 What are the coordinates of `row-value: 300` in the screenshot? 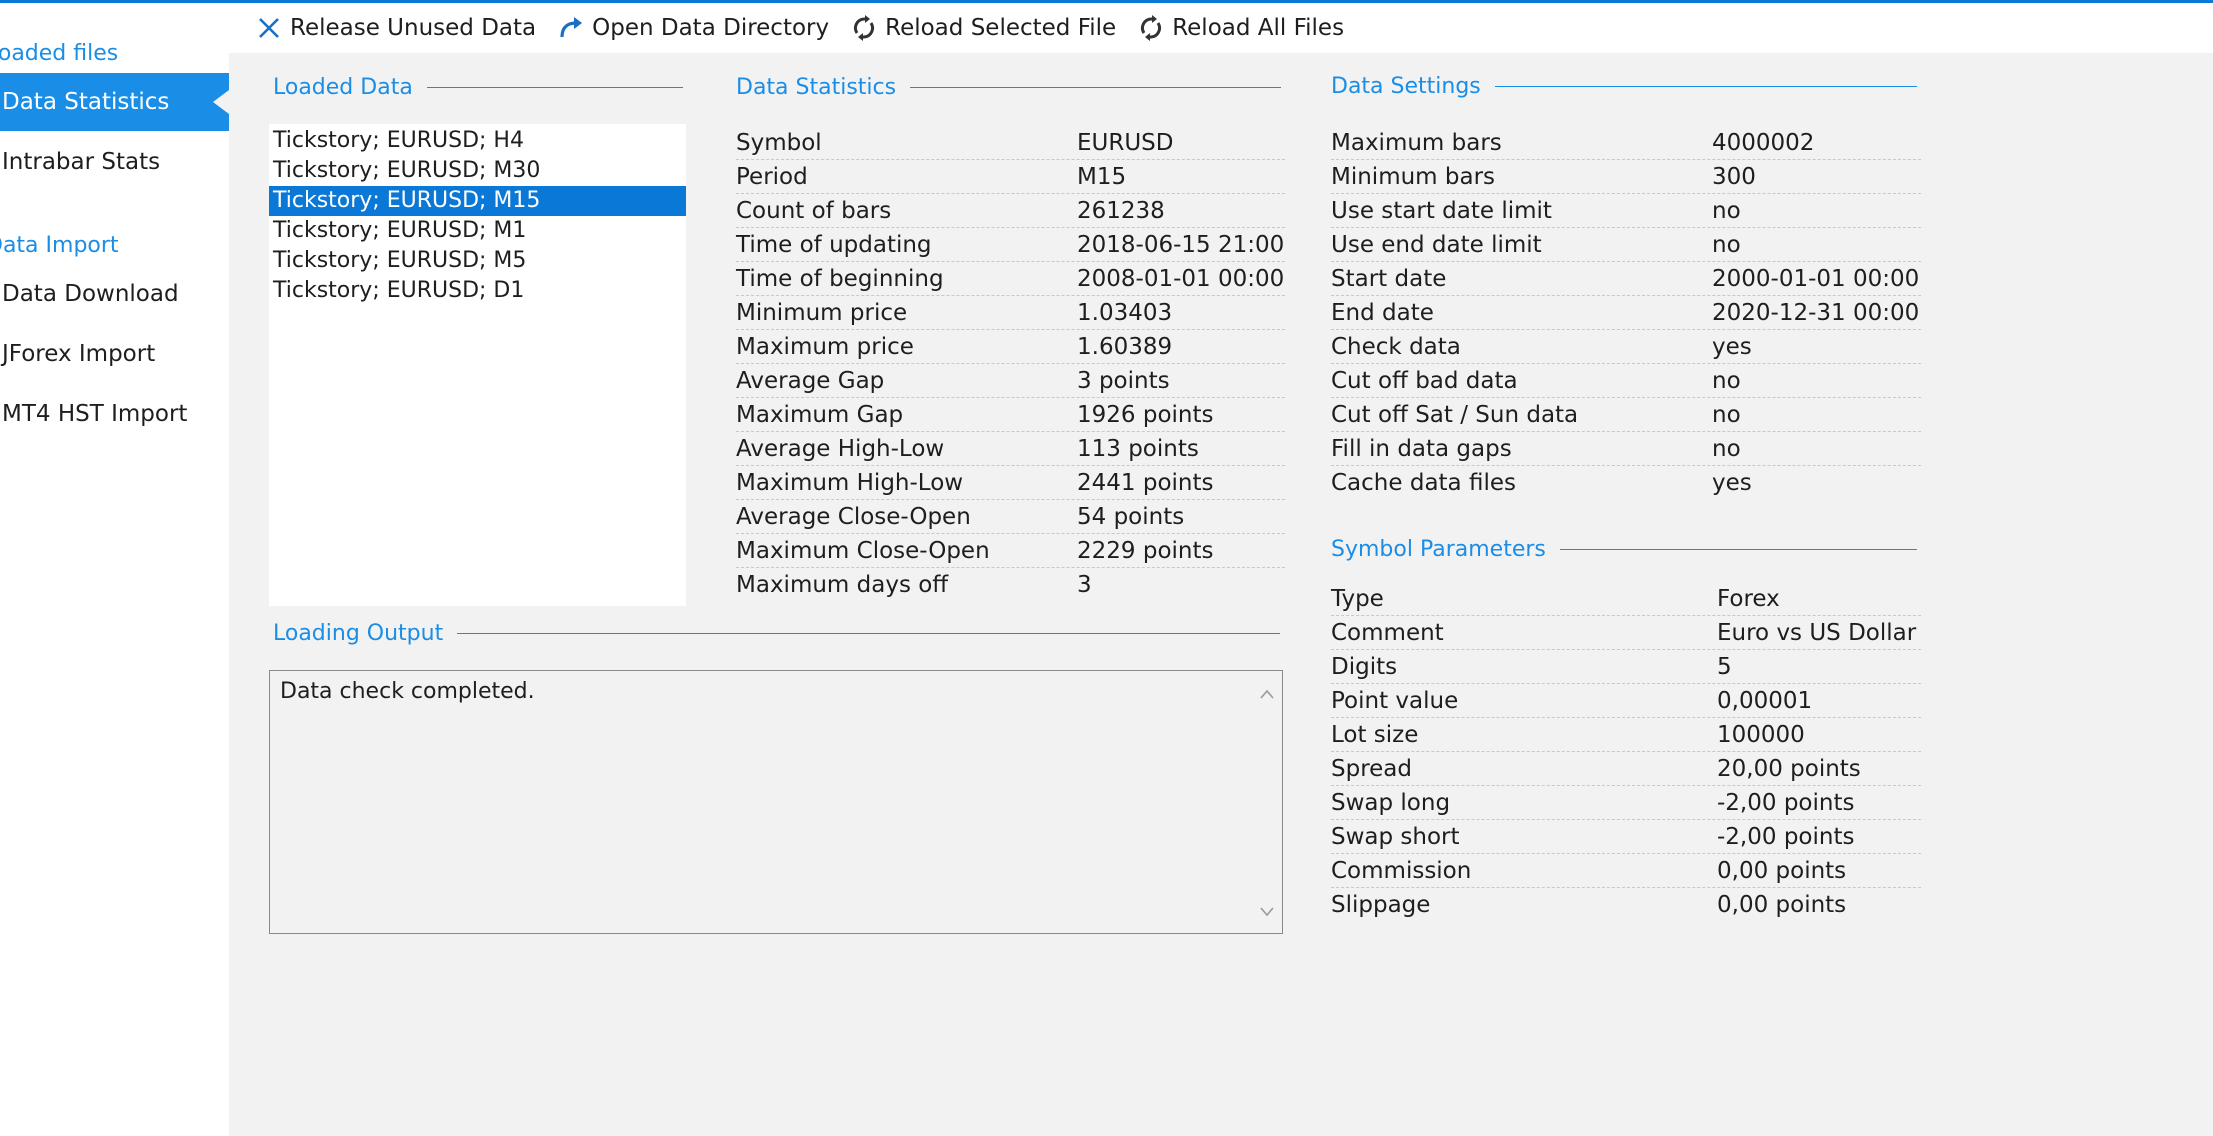 It's located at (1734, 177).